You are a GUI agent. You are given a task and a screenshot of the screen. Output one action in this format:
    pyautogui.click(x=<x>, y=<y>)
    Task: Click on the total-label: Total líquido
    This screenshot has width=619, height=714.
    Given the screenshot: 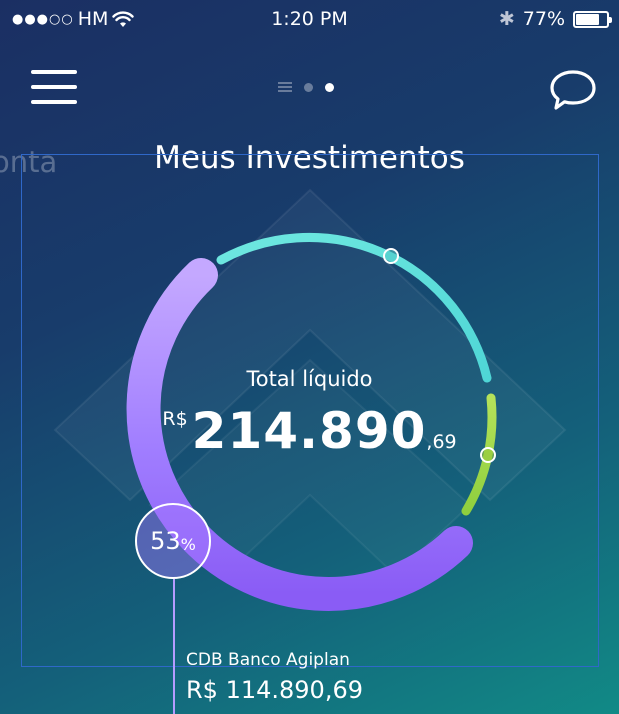 What is the action you would take?
    pyautogui.click(x=309, y=379)
    